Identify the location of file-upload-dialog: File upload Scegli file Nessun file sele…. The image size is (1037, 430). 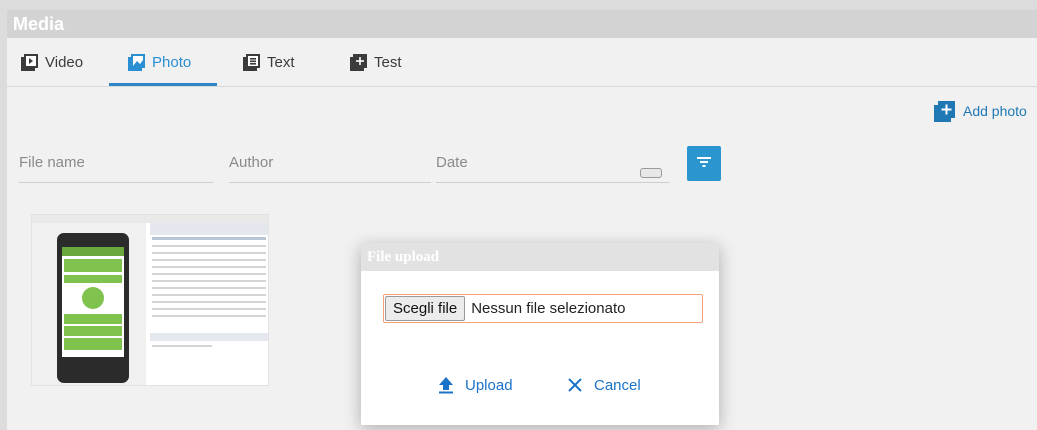
(540, 334).